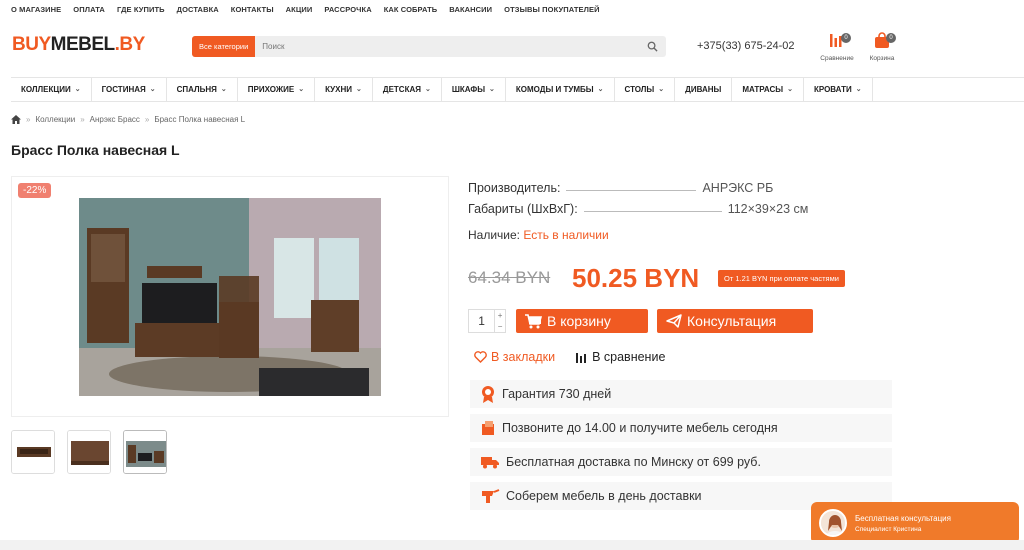 This screenshot has width=1024, height=550. Describe the element at coordinates (569, 357) in the screenshot. I see `product-actions: В закладки В сравнение` at that location.